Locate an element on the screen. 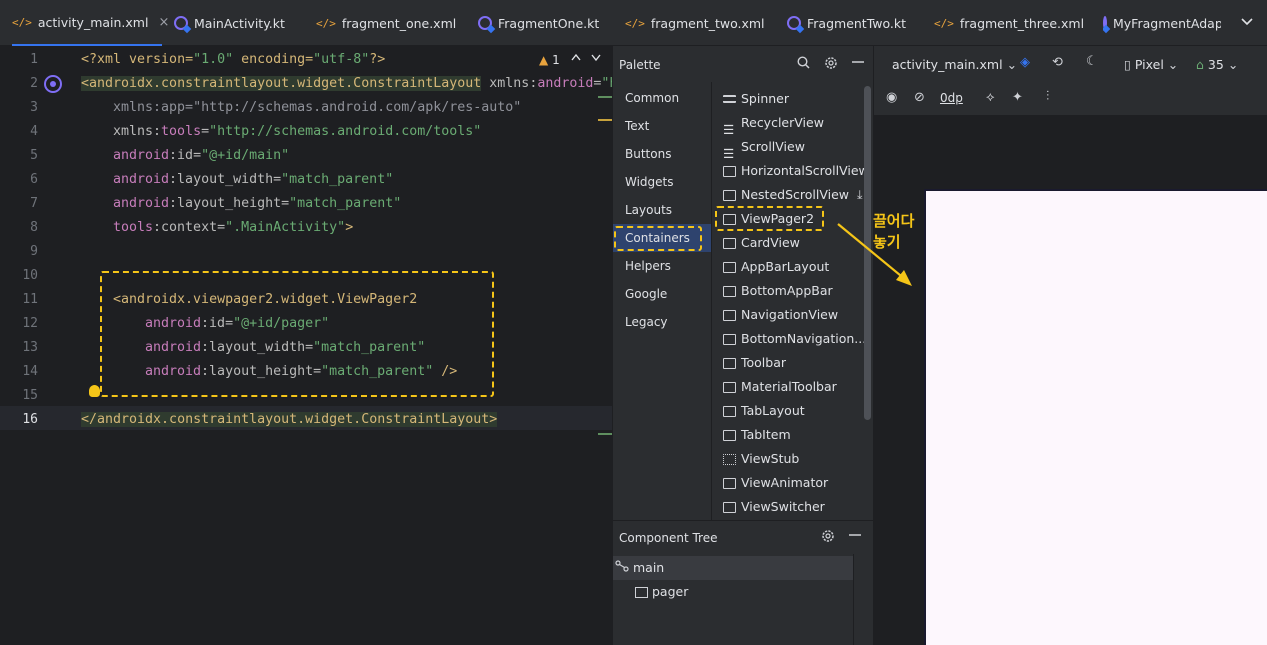  lightbulb-icon is located at coordinates (94, 391).